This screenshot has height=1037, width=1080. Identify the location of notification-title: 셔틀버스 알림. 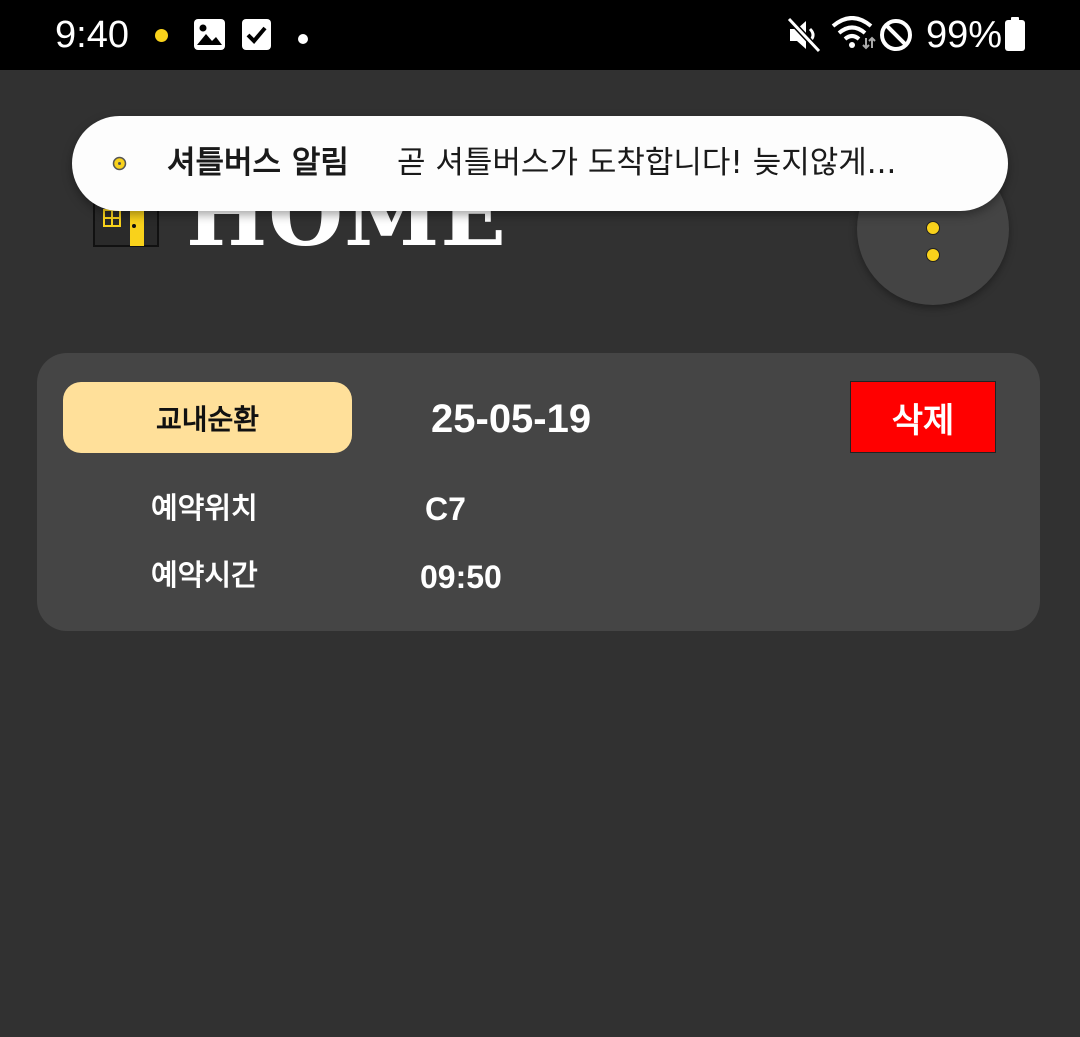
(258, 163).